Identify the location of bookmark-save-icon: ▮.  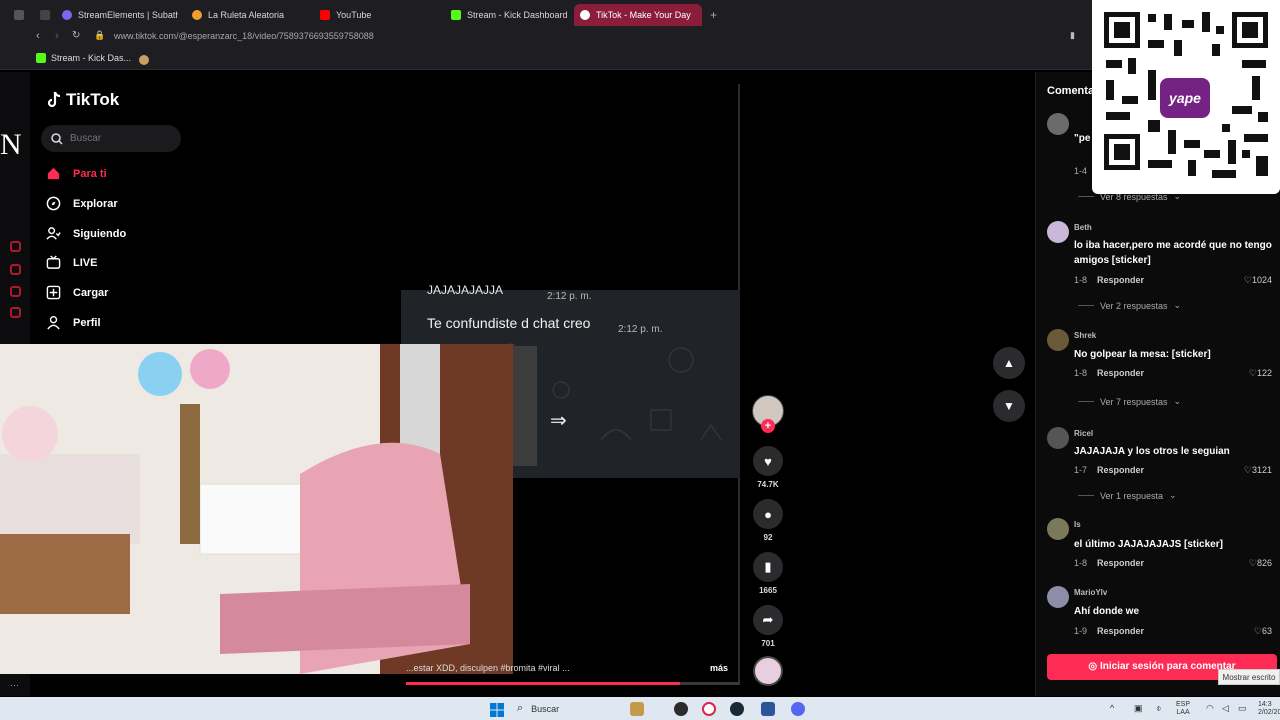
(768, 567).